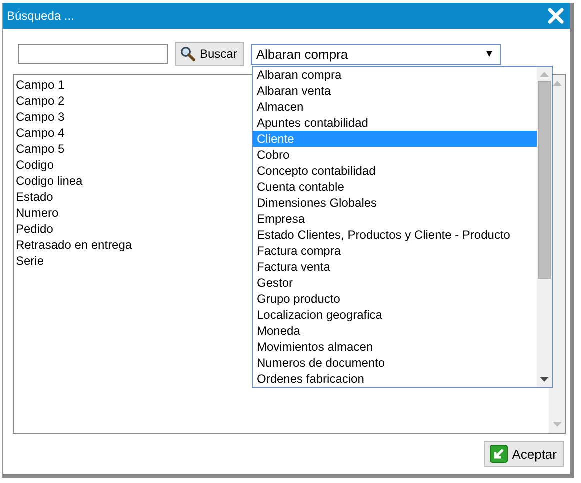 The image size is (581, 483). I want to click on dropdown-option: Movimientos almacen, so click(395, 347).